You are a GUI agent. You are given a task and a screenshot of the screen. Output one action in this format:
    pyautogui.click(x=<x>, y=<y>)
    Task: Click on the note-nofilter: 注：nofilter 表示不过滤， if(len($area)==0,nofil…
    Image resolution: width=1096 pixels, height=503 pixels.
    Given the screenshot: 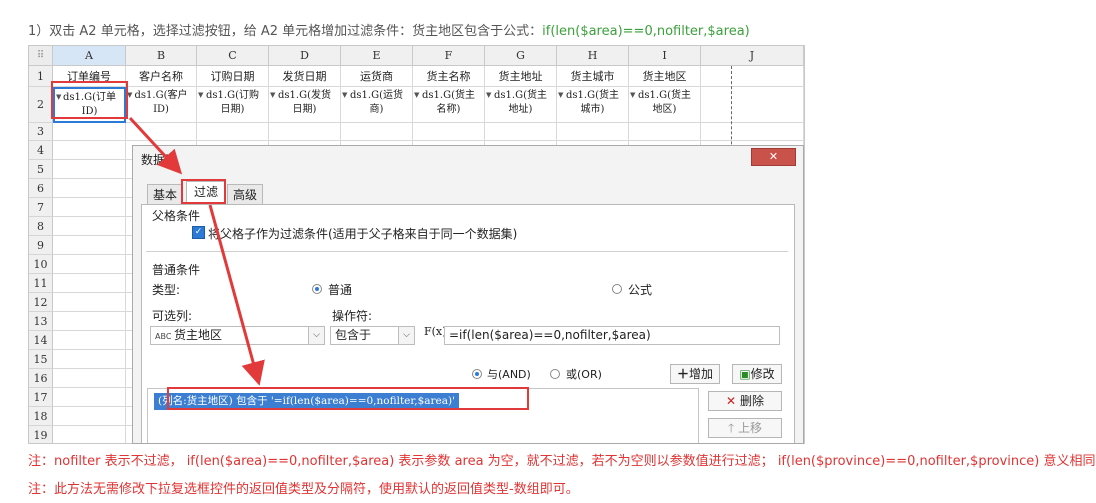 What is the action you would take?
    pyautogui.click(x=562, y=461)
    